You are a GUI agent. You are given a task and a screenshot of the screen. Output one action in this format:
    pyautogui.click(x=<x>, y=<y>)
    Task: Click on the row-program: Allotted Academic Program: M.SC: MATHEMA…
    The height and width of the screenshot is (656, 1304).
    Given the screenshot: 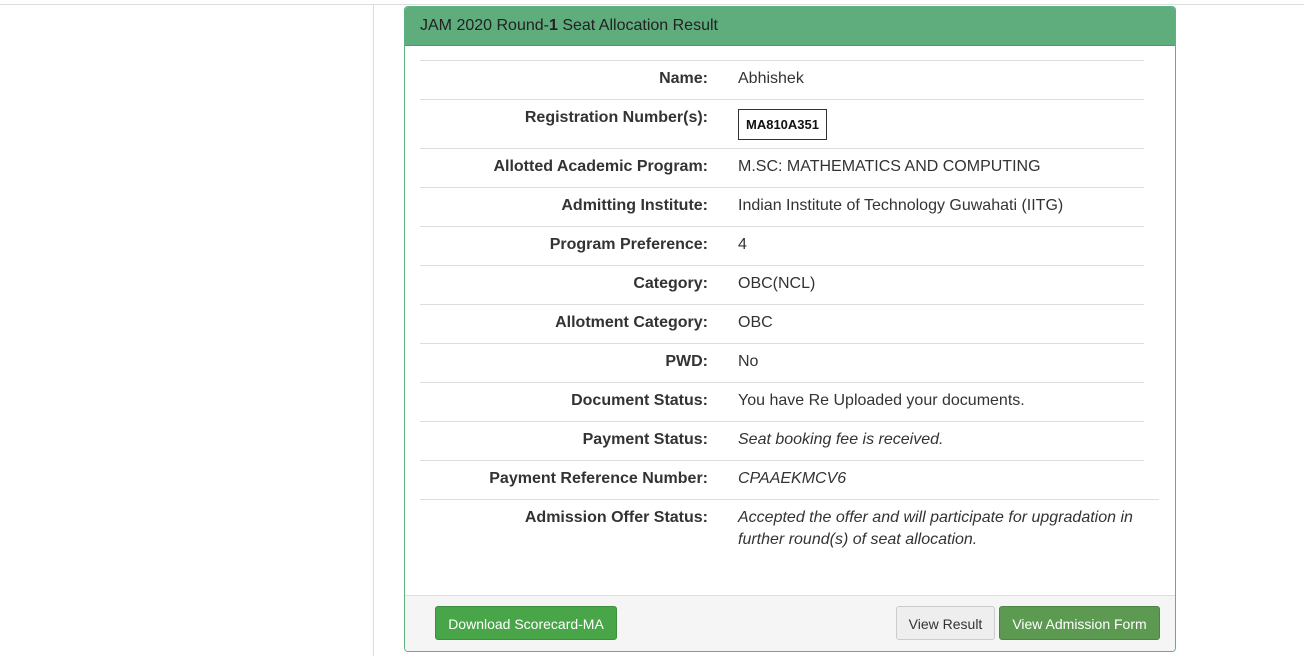 What is the action you would take?
    pyautogui.click(x=782, y=167)
    